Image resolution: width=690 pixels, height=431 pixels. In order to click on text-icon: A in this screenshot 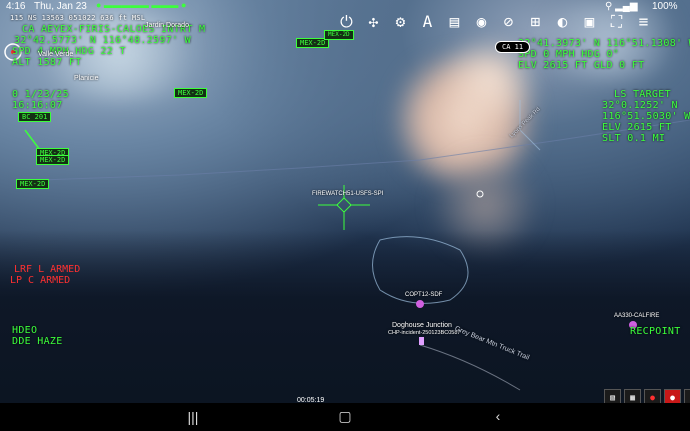, I will do `click(427, 21)`.